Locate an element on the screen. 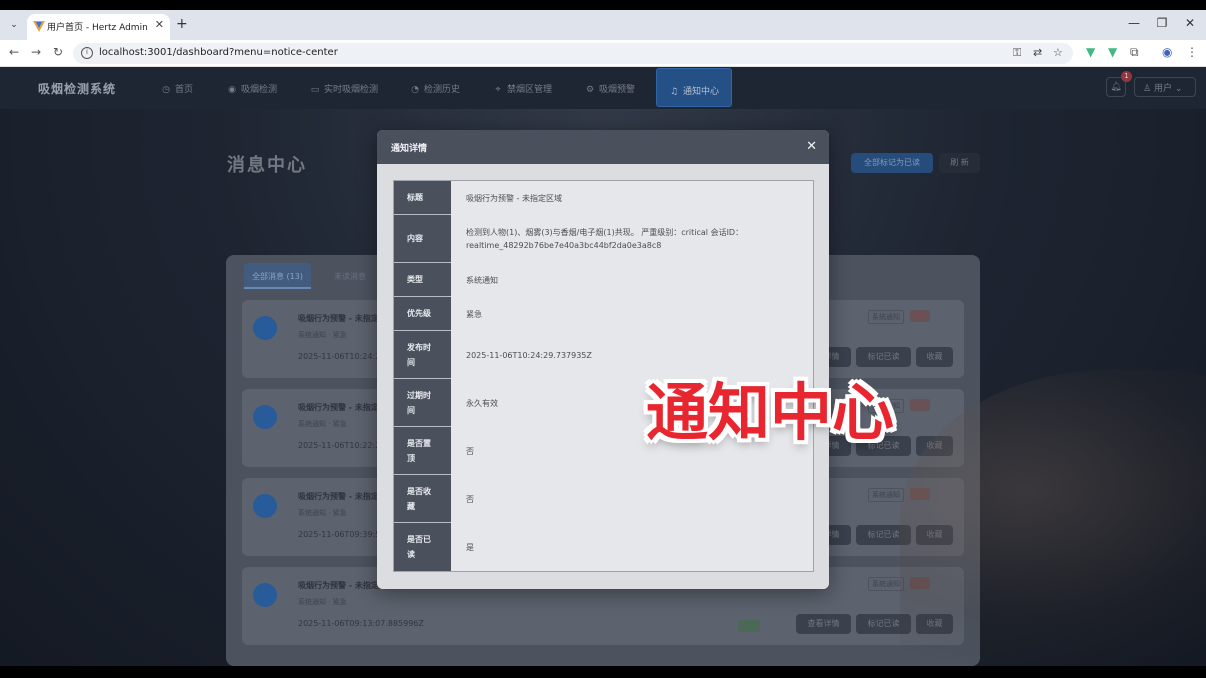  vue-devtools-icon: ▼ is located at coordinates (1090, 52).